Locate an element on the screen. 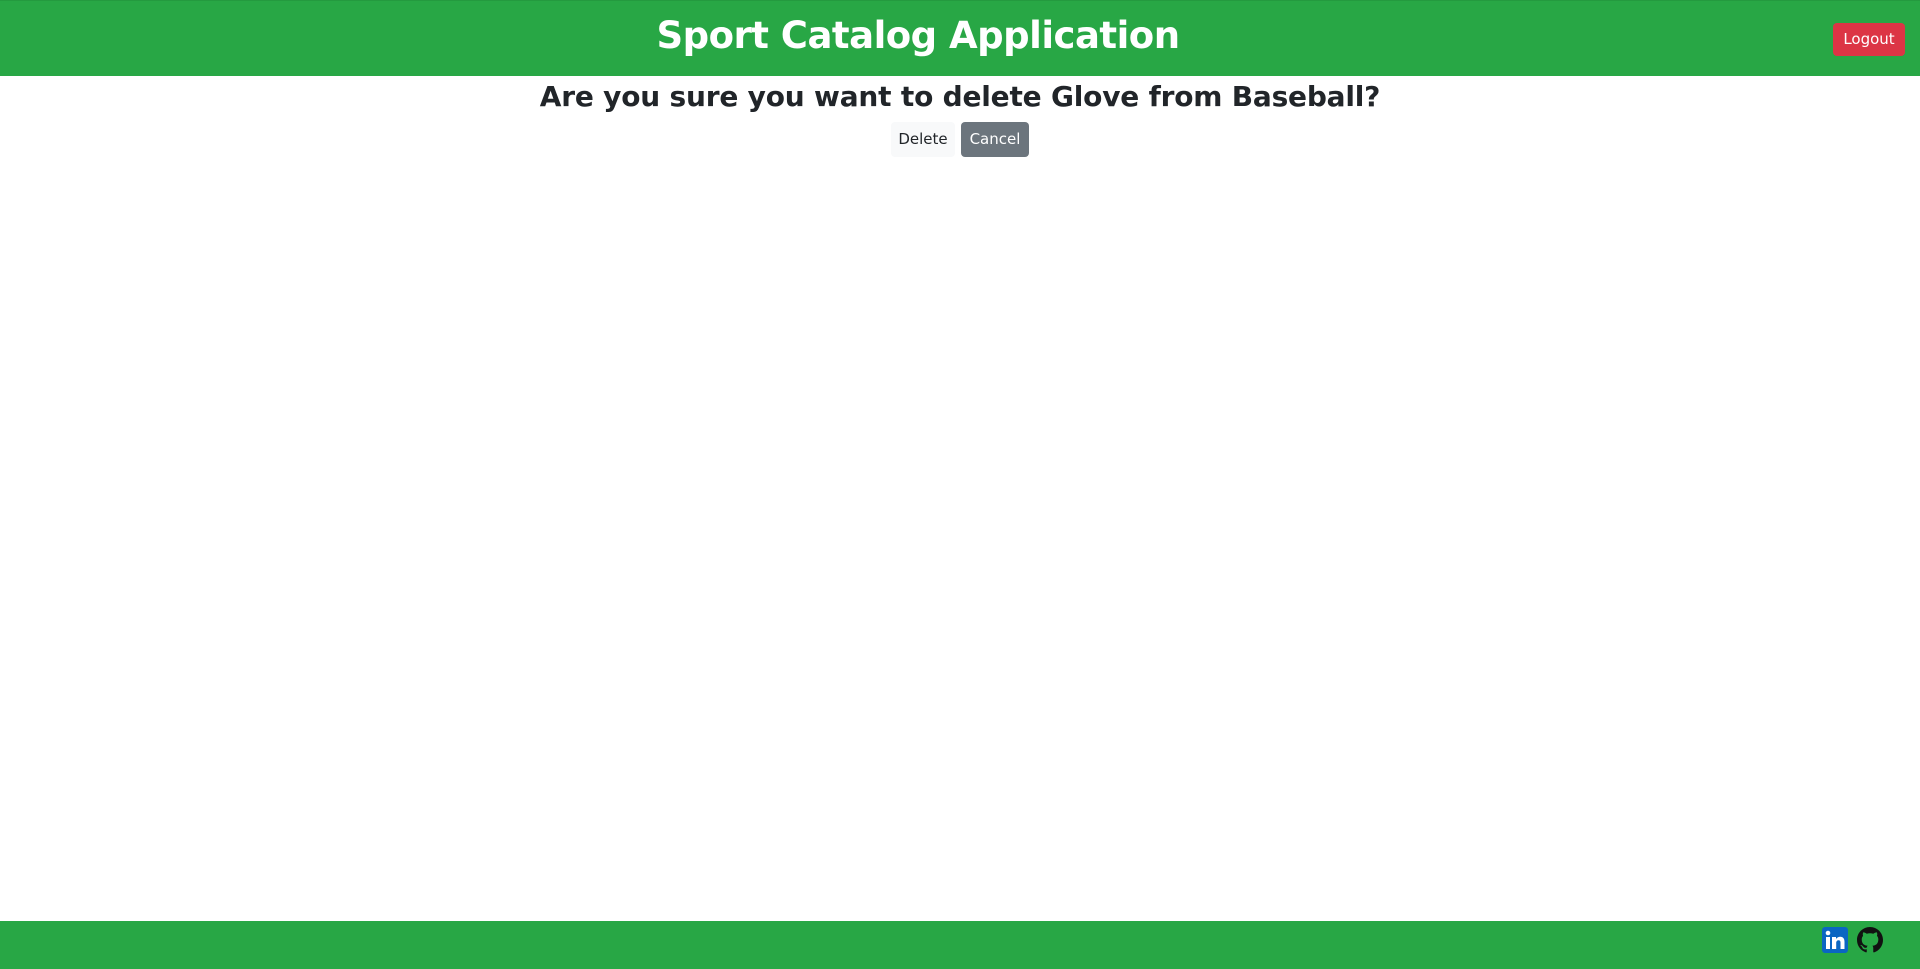  linkedin-icon is located at coordinates (1835, 940).